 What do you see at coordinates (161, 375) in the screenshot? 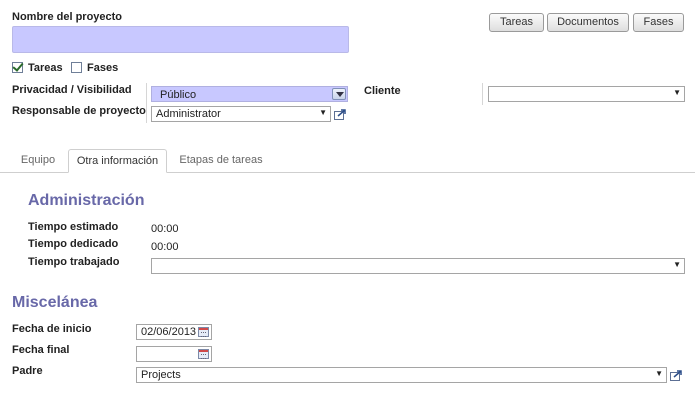
I see `parent-select-value: Projects` at bounding box center [161, 375].